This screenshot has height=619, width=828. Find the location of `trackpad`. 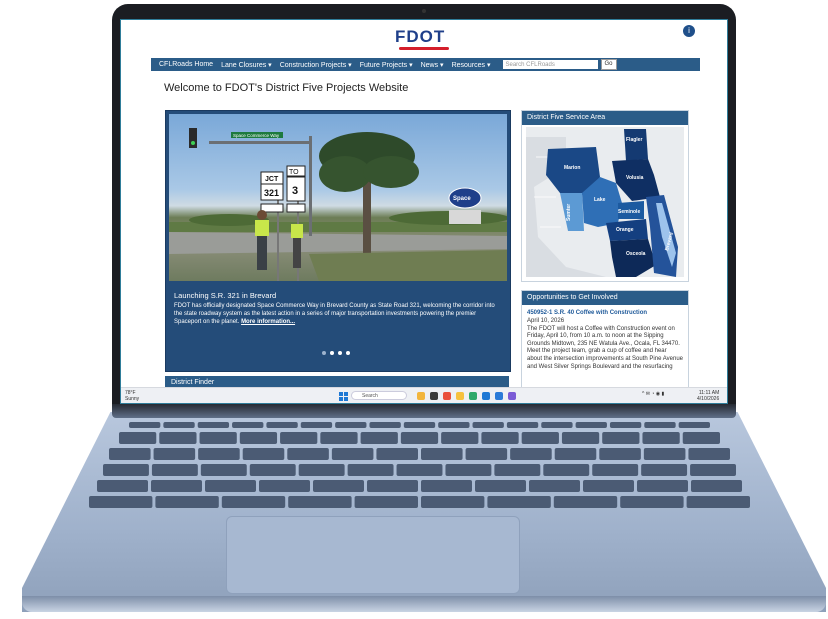

trackpad is located at coordinates (373, 555).